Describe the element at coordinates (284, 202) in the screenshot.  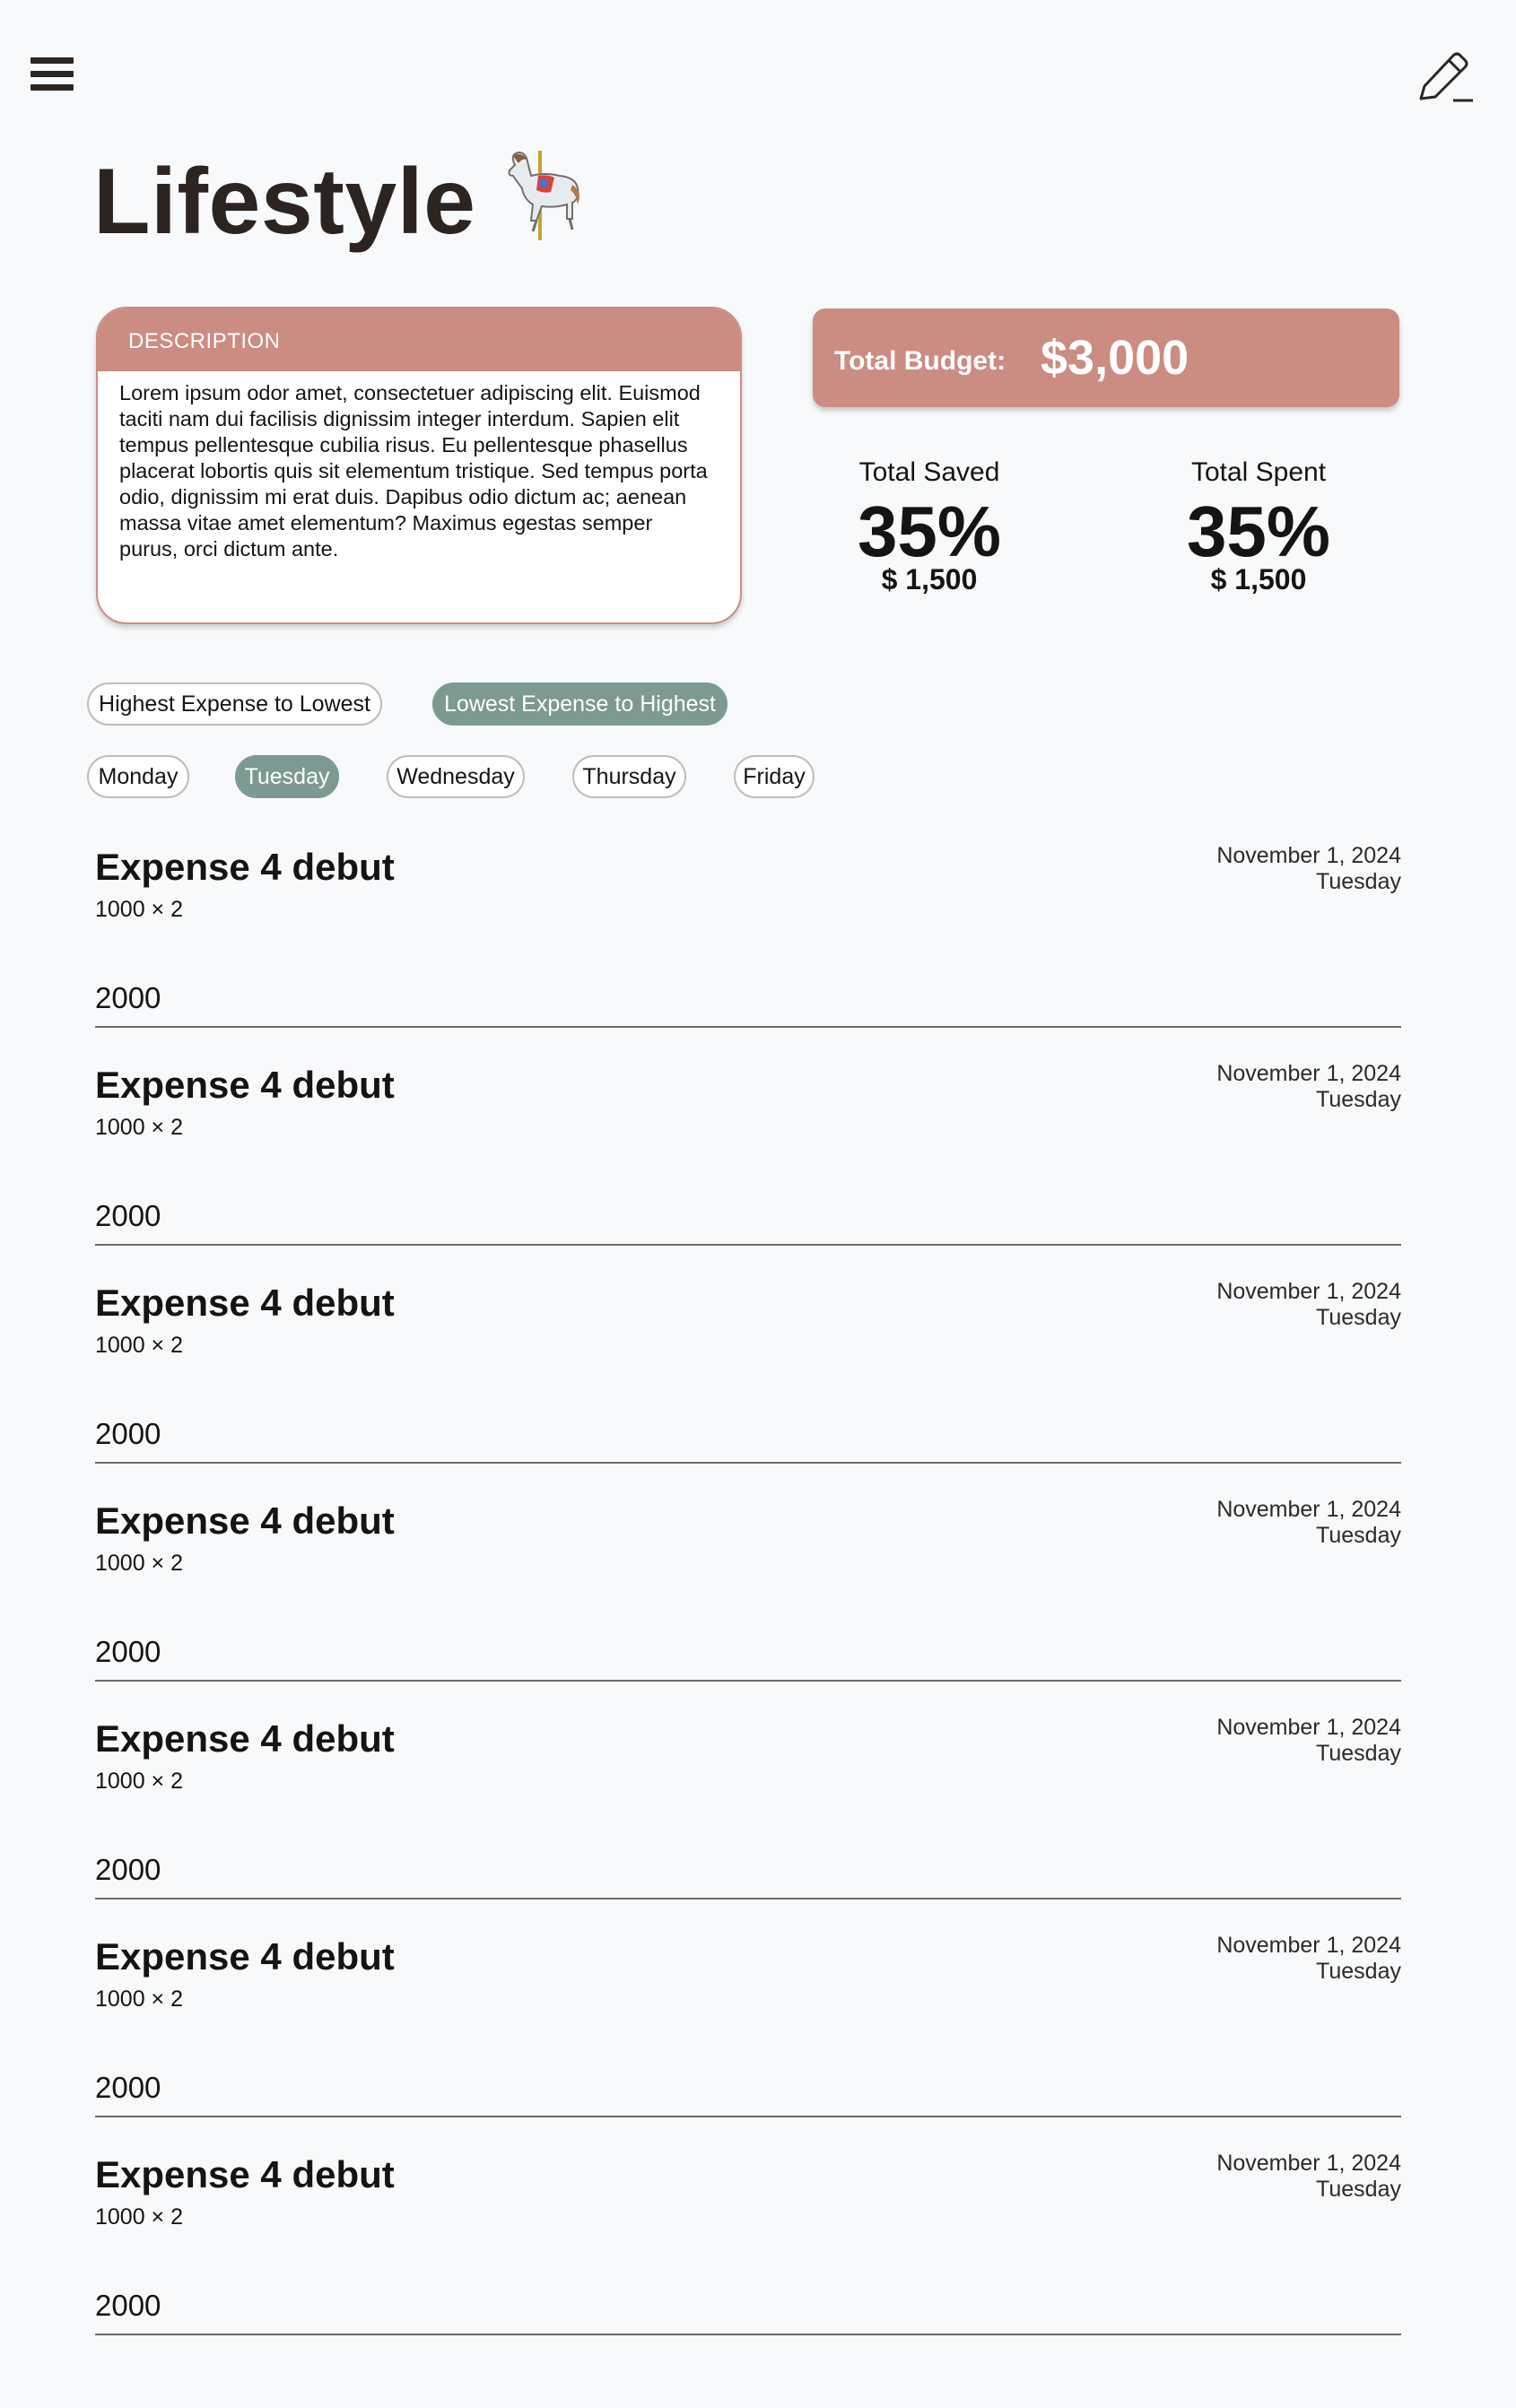
I see `page-title: Lifestyle` at that location.